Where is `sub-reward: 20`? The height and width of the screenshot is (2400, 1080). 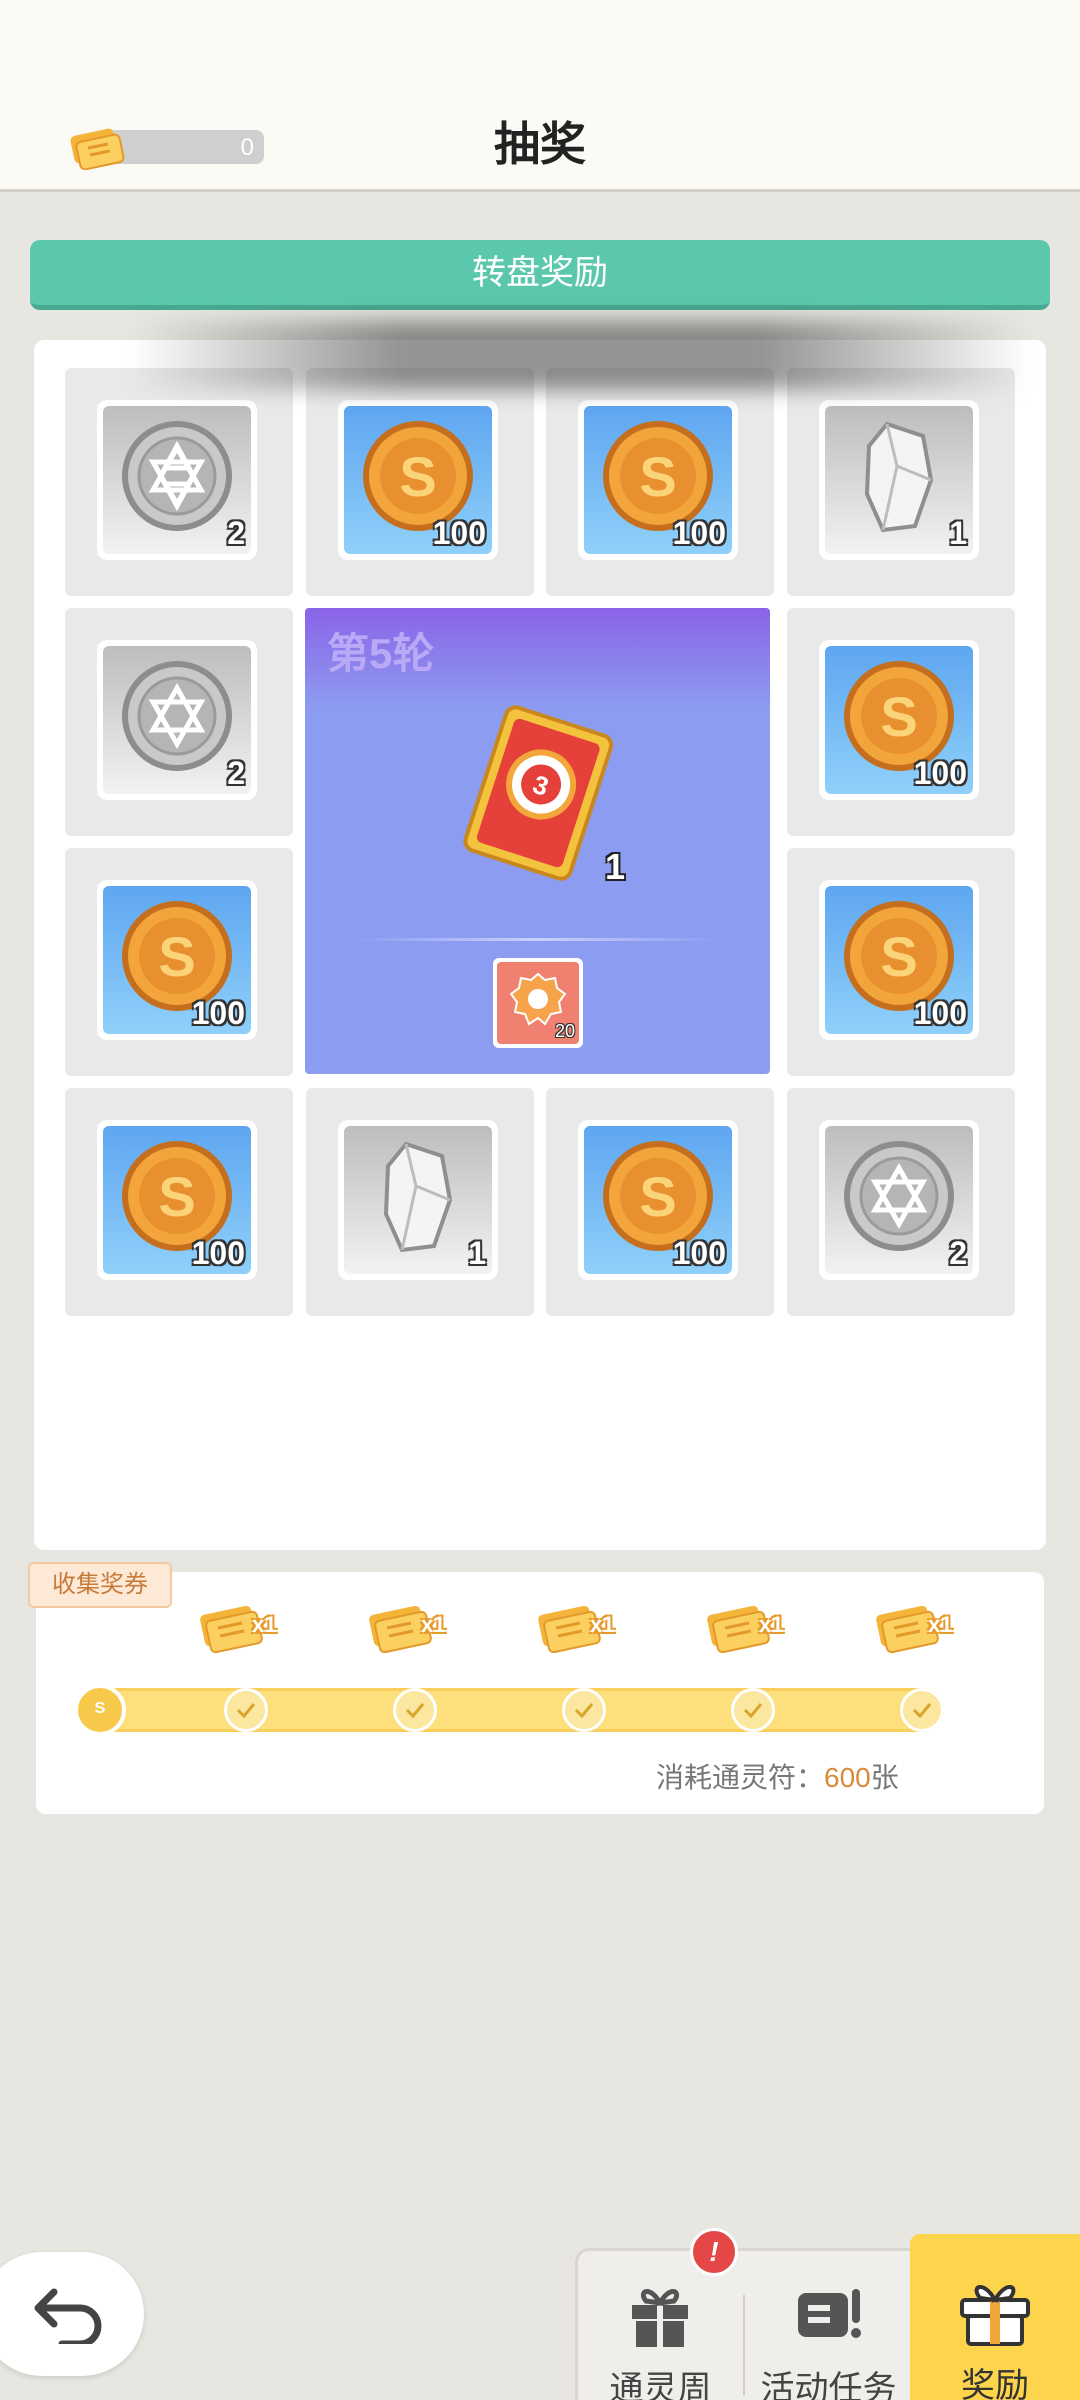 sub-reward: 20 is located at coordinates (538, 1003).